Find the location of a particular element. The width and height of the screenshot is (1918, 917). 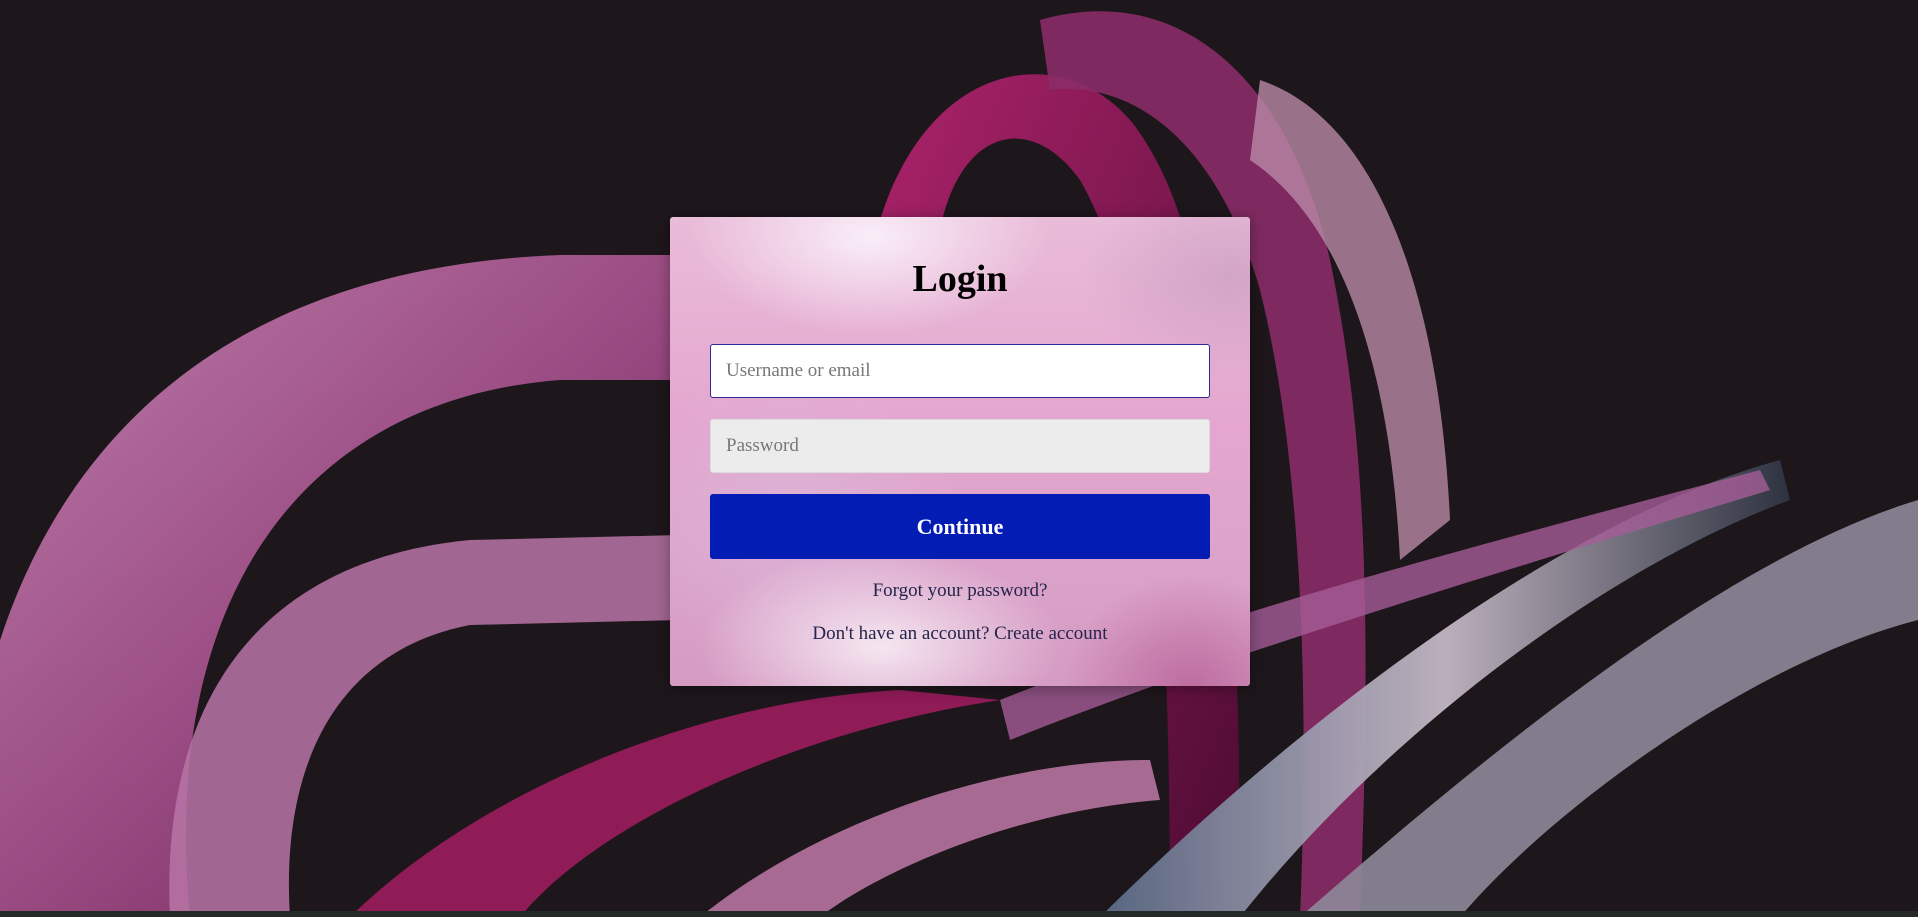

password-input is located at coordinates (960, 446).